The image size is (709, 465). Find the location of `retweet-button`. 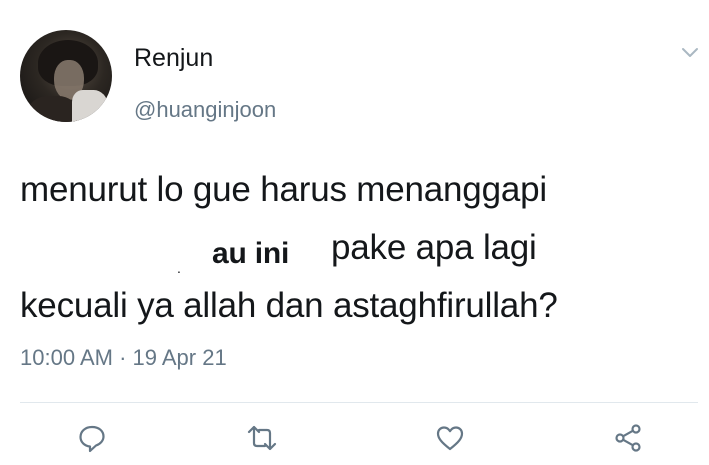

retweet-button is located at coordinates (262, 438).